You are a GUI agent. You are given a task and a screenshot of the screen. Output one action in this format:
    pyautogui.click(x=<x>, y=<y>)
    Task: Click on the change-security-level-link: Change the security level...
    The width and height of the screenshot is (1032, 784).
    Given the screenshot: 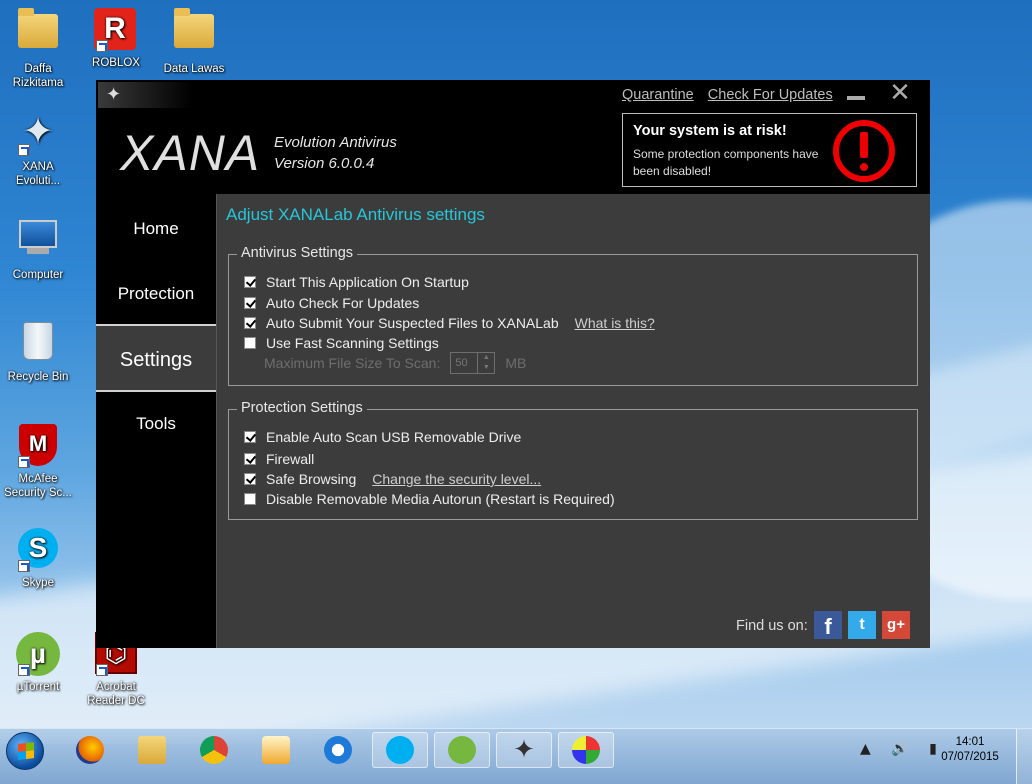 What is the action you would take?
    pyautogui.click(x=456, y=479)
    